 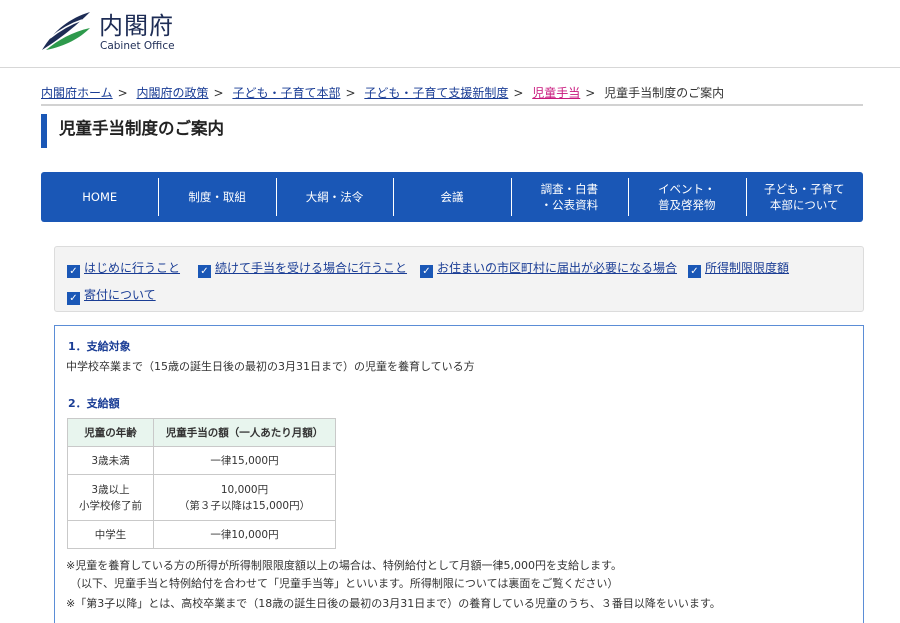 I want to click on section-eligibility-title: 1．支給対象, so click(x=99, y=346).